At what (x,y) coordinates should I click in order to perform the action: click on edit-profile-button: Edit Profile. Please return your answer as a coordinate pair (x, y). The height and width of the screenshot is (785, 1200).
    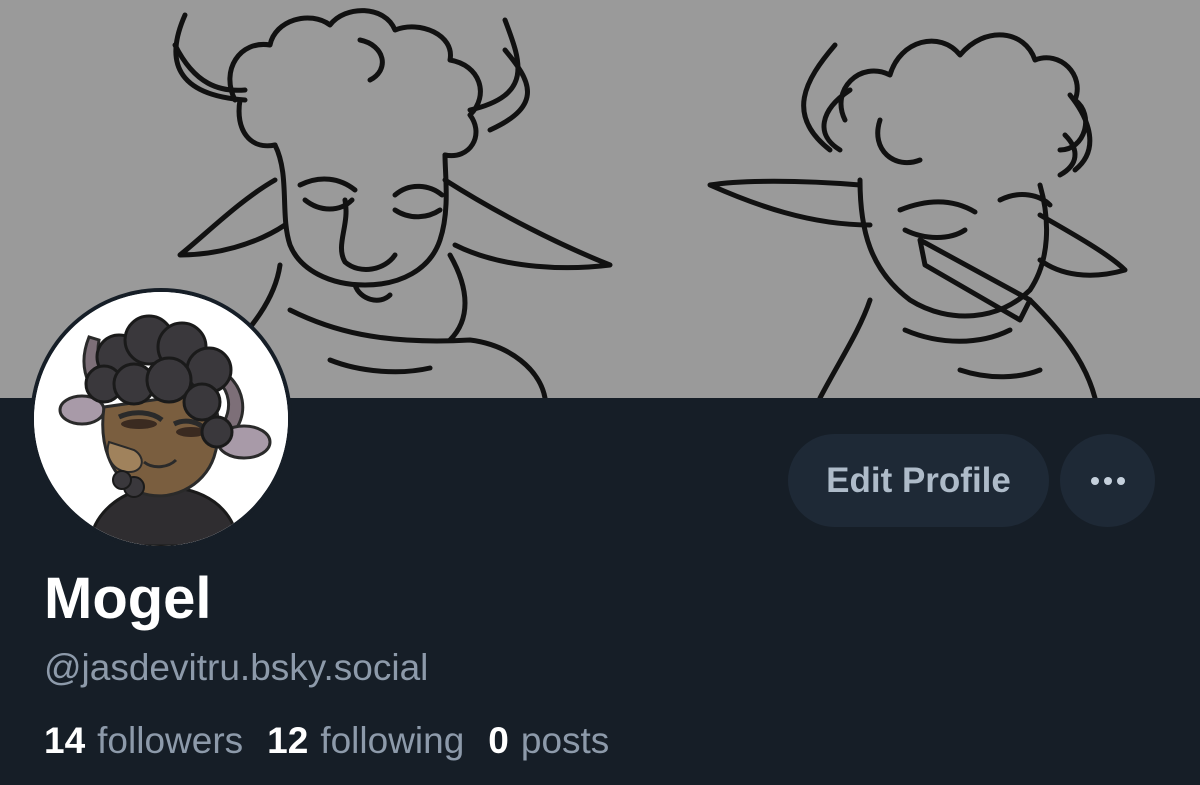
    Looking at the image, I should click on (918, 480).